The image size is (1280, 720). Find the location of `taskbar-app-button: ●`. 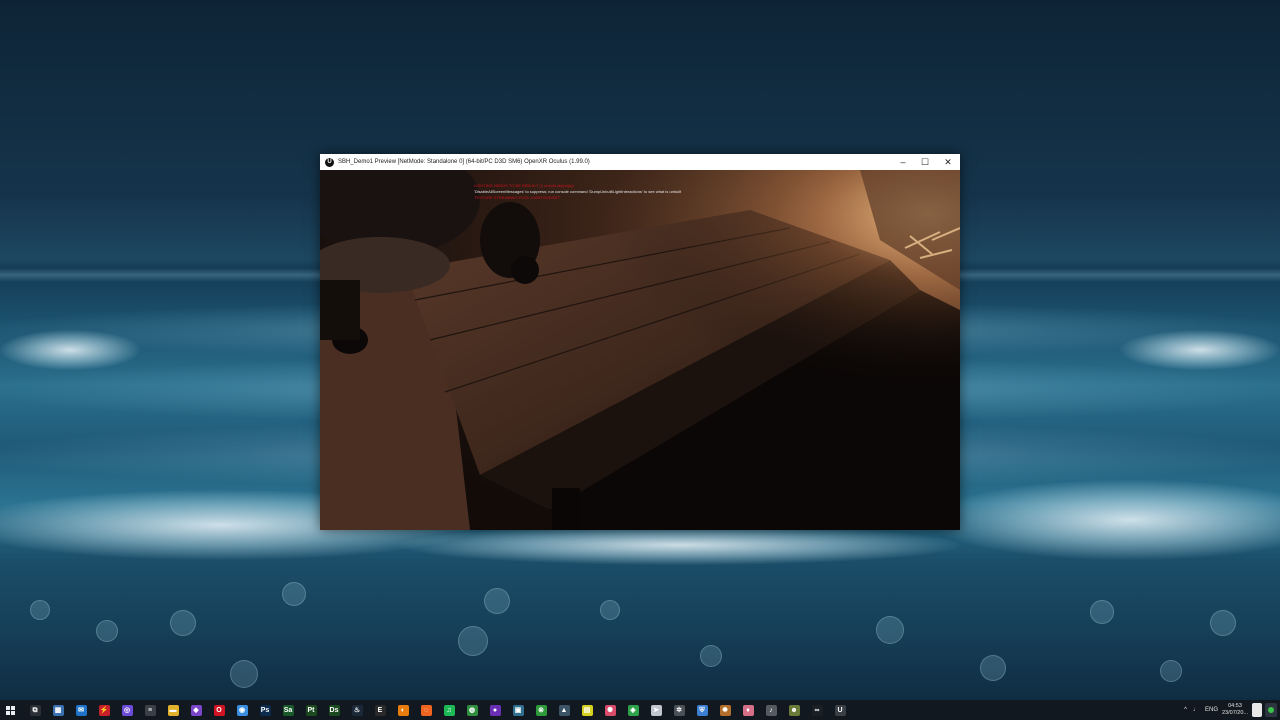

taskbar-app-button: ● is located at coordinates (495, 710).